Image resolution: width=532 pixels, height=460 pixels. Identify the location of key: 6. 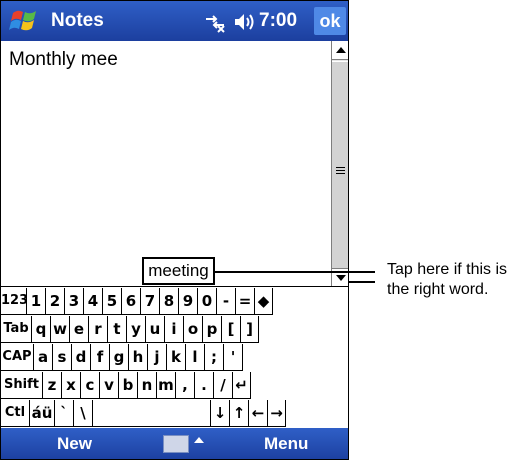
(131, 301).